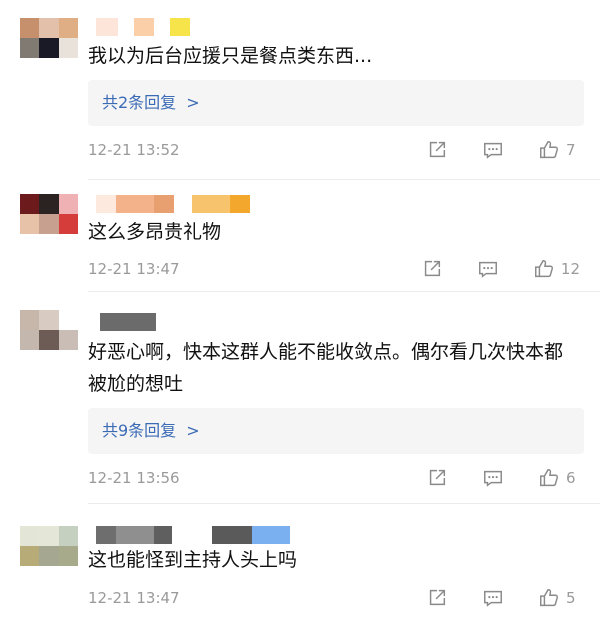 The width and height of the screenshot is (600, 628). What do you see at coordinates (334, 598) in the screenshot?
I see `comment-meta: 12-21 13:47 5` at bounding box center [334, 598].